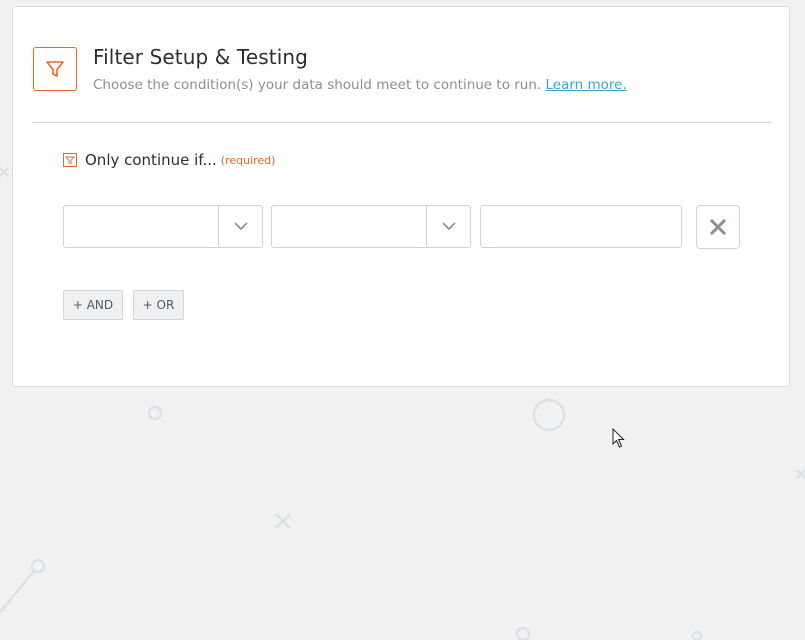 The width and height of the screenshot is (805, 640). Describe the element at coordinates (158, 305) in the screenshot. I see `add-or-button: + OR` at that location.